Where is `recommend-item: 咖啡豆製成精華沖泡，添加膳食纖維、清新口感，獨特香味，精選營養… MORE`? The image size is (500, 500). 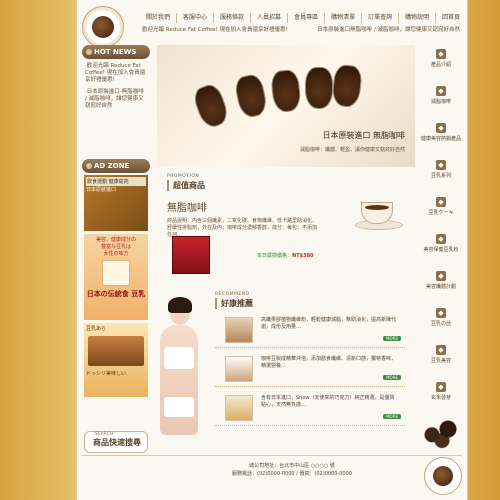 recommend-item: 咖啡豆製成精華沖泡，添加膳食纖維、清新口感，獨特香味，精選營養… MORE is located at coordinates (310, 370).